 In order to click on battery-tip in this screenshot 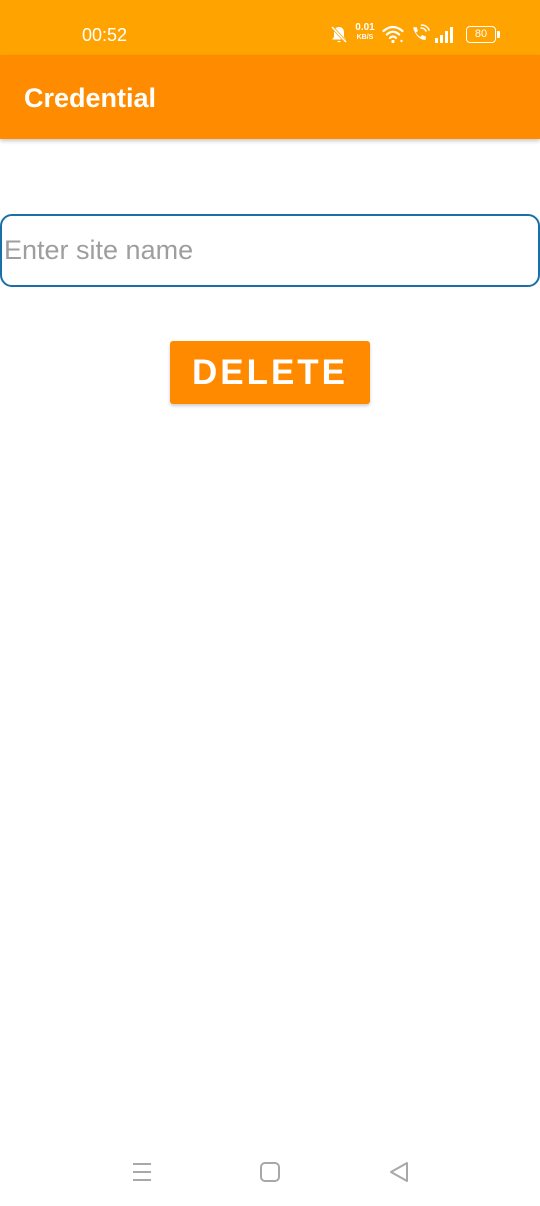, I will do `click(498, 34)`.